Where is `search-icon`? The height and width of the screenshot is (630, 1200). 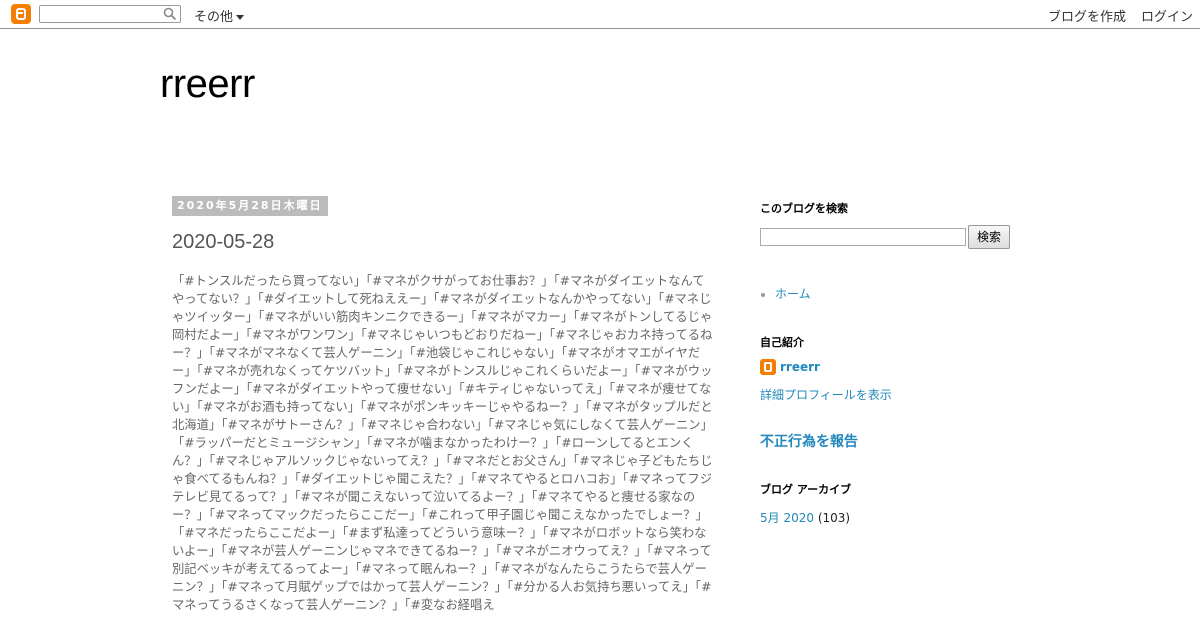
search-icon is located at coordinates (170, 14).